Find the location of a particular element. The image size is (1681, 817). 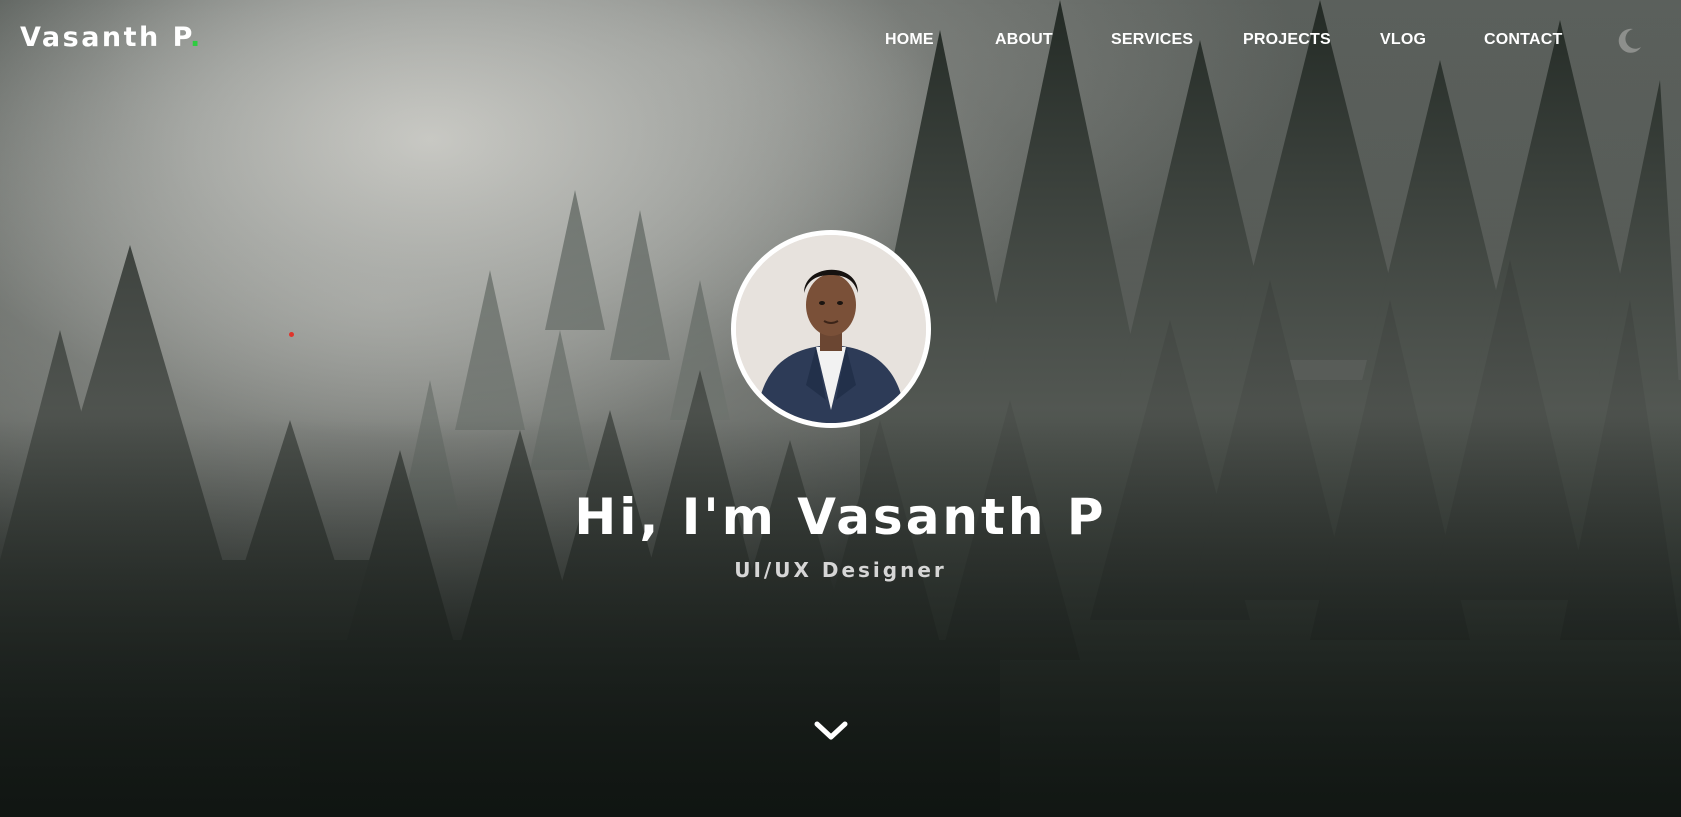

nav-item-vlog: VLOG is located at coordinates (1403, 40).